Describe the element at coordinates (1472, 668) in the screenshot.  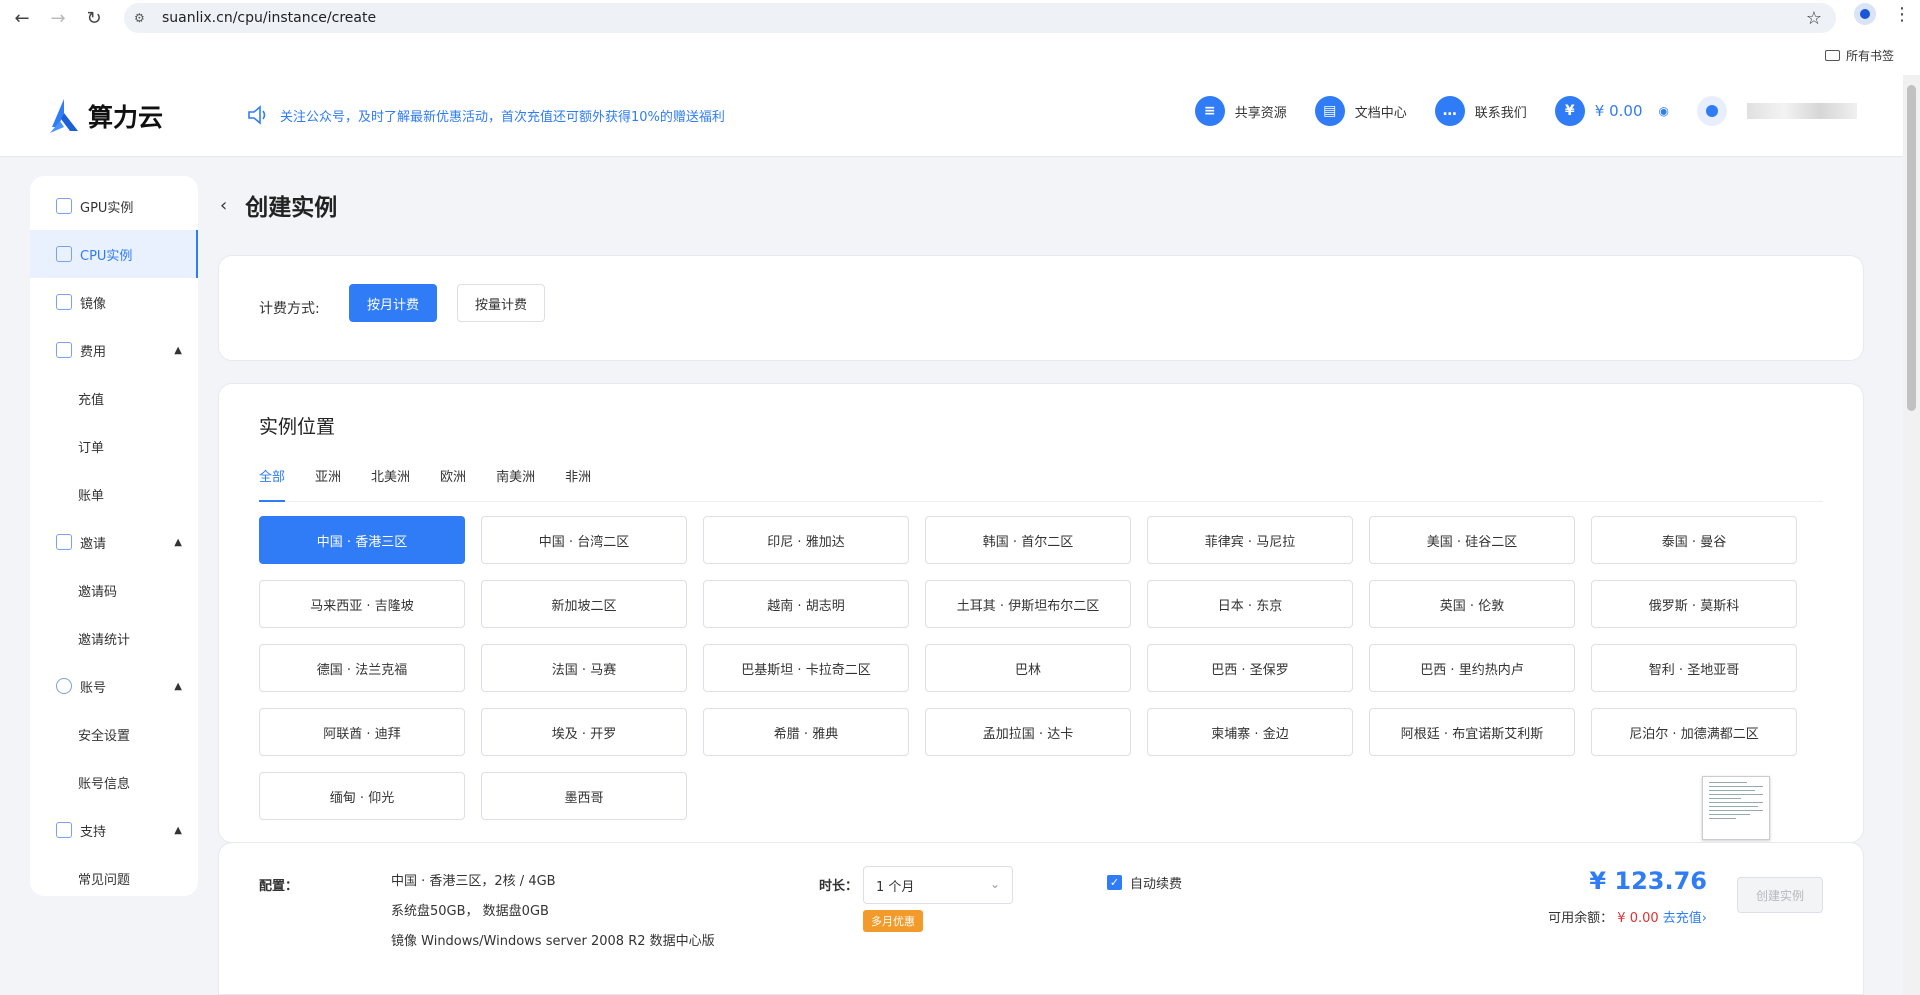
I see `region-button: 巴西 · 里约热内卢` at that location.